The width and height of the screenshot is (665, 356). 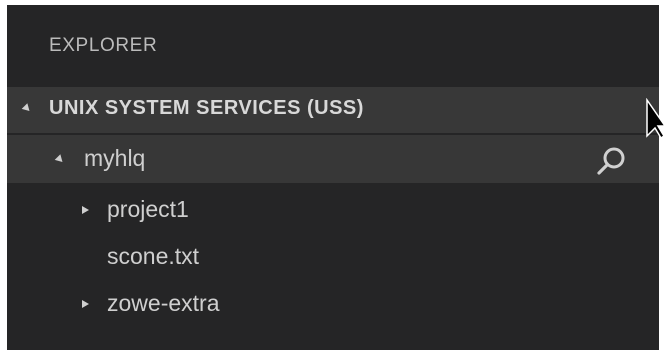 What do you see at coordinates (612, 161) in the screenshot?
I see `search-icon` at bounding box center [612, 161].